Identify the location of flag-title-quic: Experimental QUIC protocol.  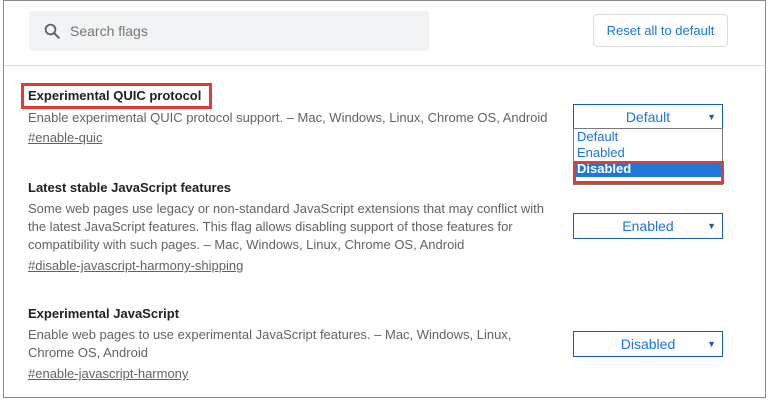
(115, 95).